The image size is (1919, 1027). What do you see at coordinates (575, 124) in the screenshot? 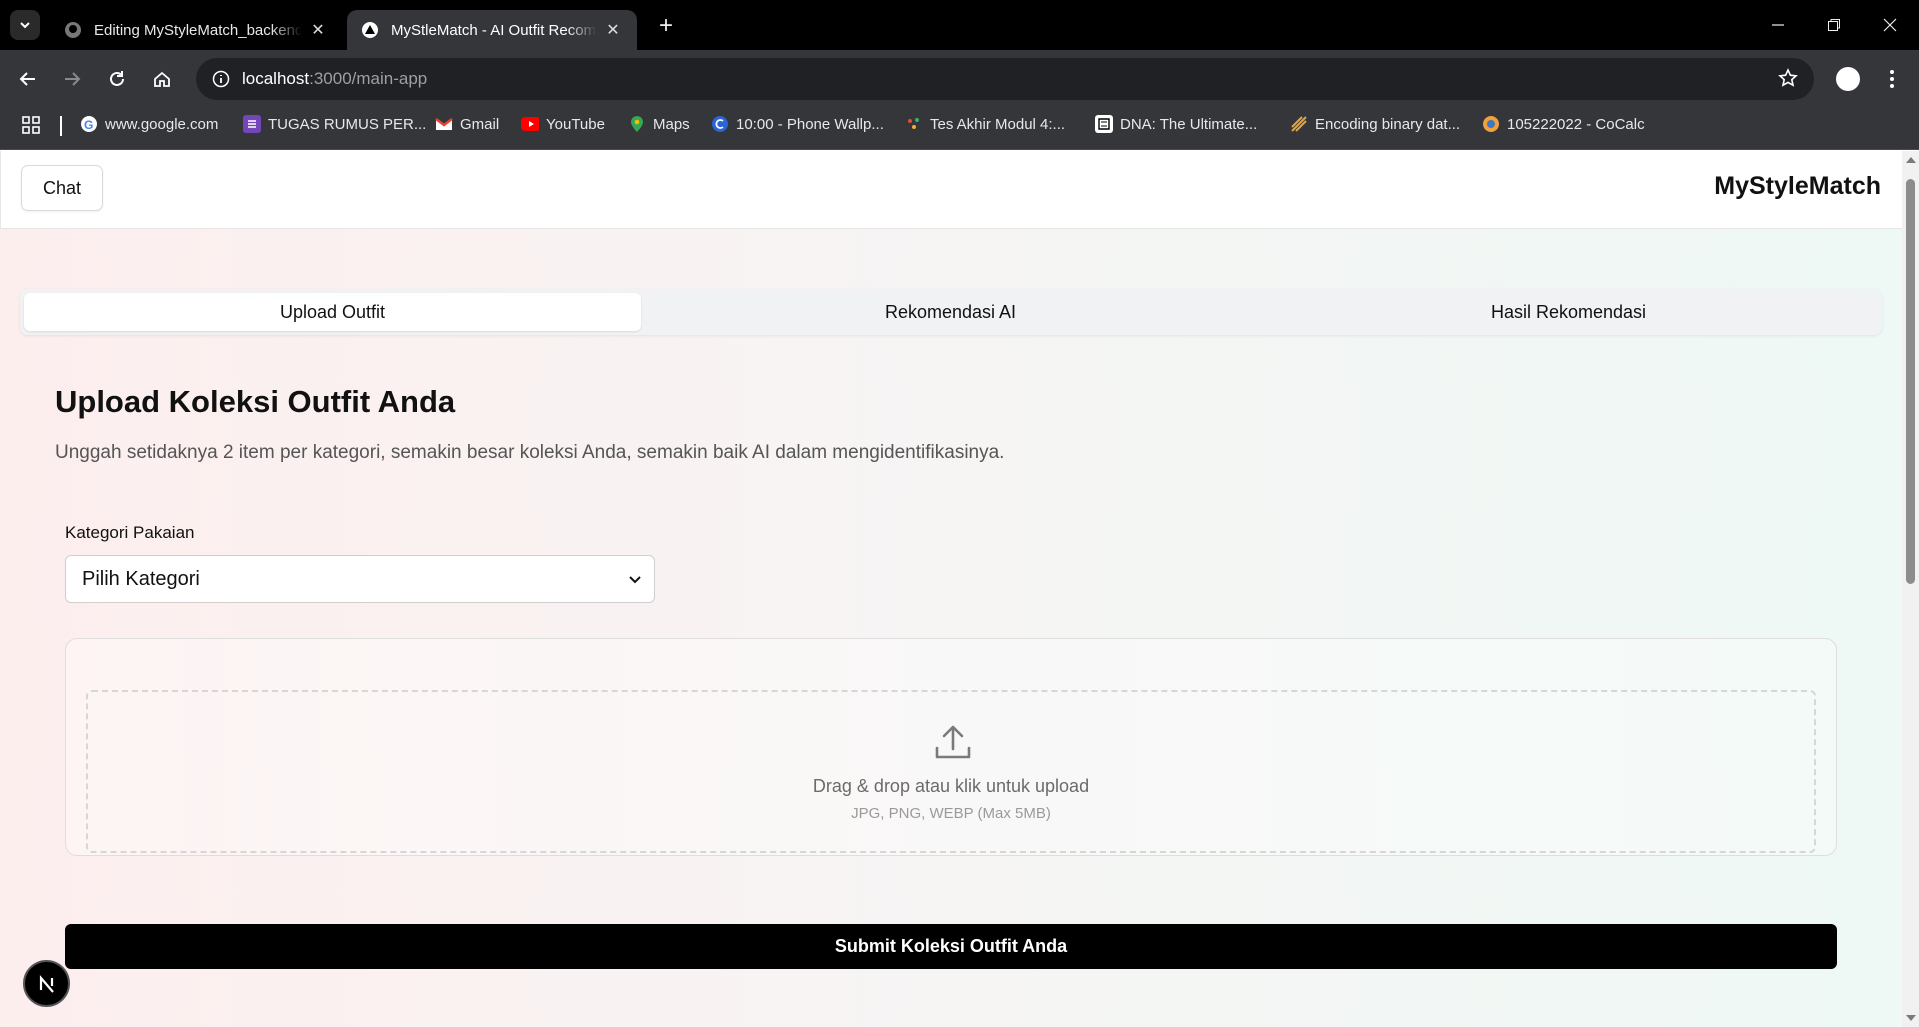
I see `bookmark-label: YouTube` at bounding box center [575, 124].